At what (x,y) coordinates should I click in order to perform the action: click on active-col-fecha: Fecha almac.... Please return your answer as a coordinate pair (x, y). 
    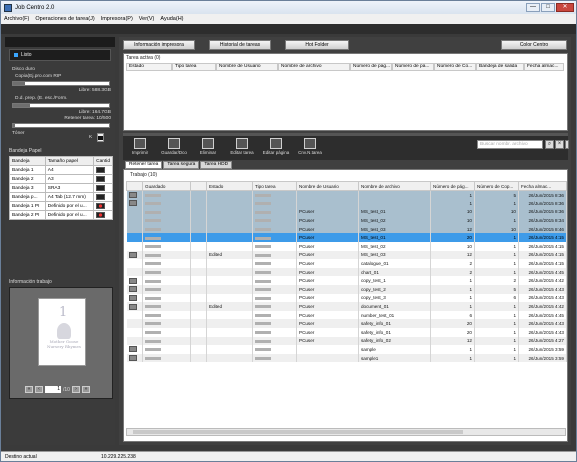
    Looking at the image, I should click on (544, 67).